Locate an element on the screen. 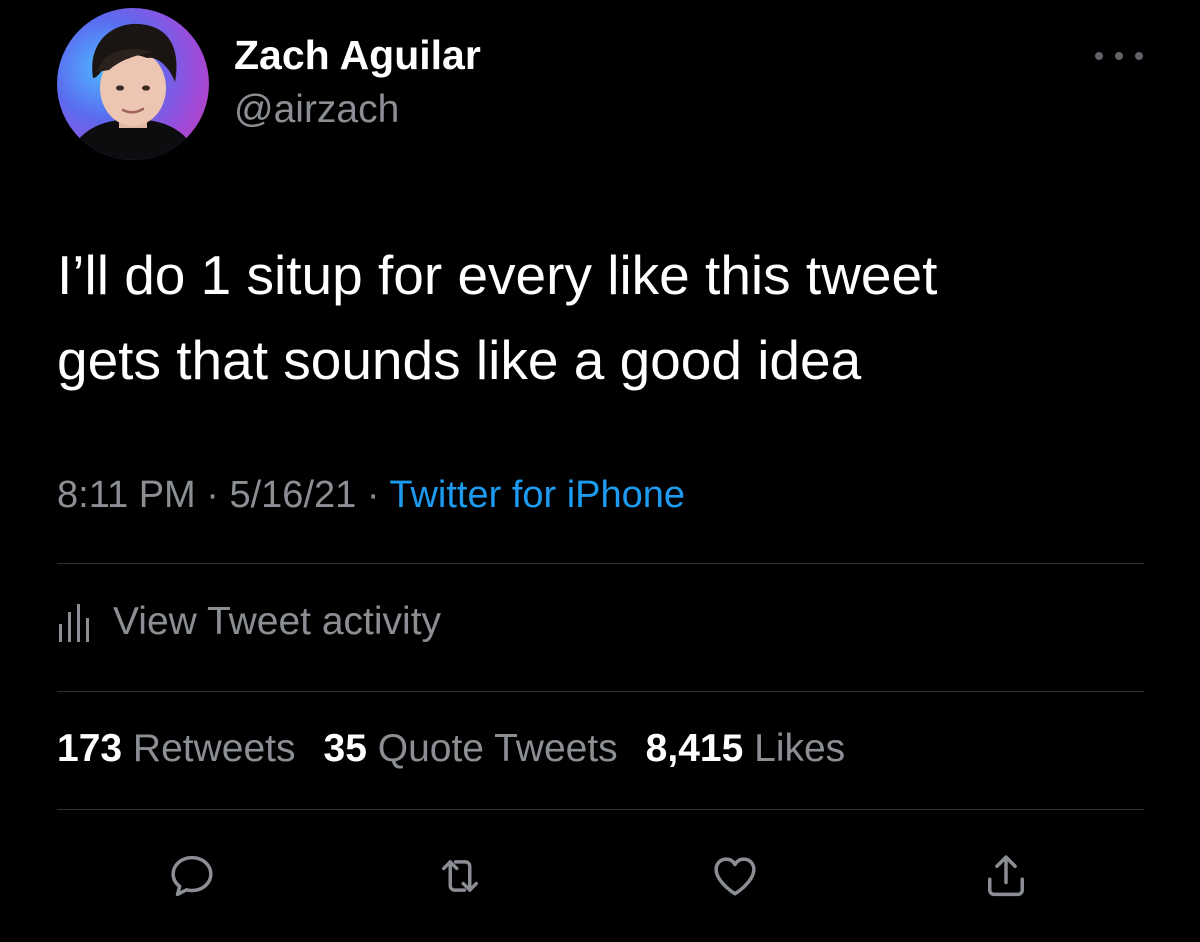 Image resolution: width=1200 pixels, height=942 pixels. avatar is located at coordinates (133, 84).